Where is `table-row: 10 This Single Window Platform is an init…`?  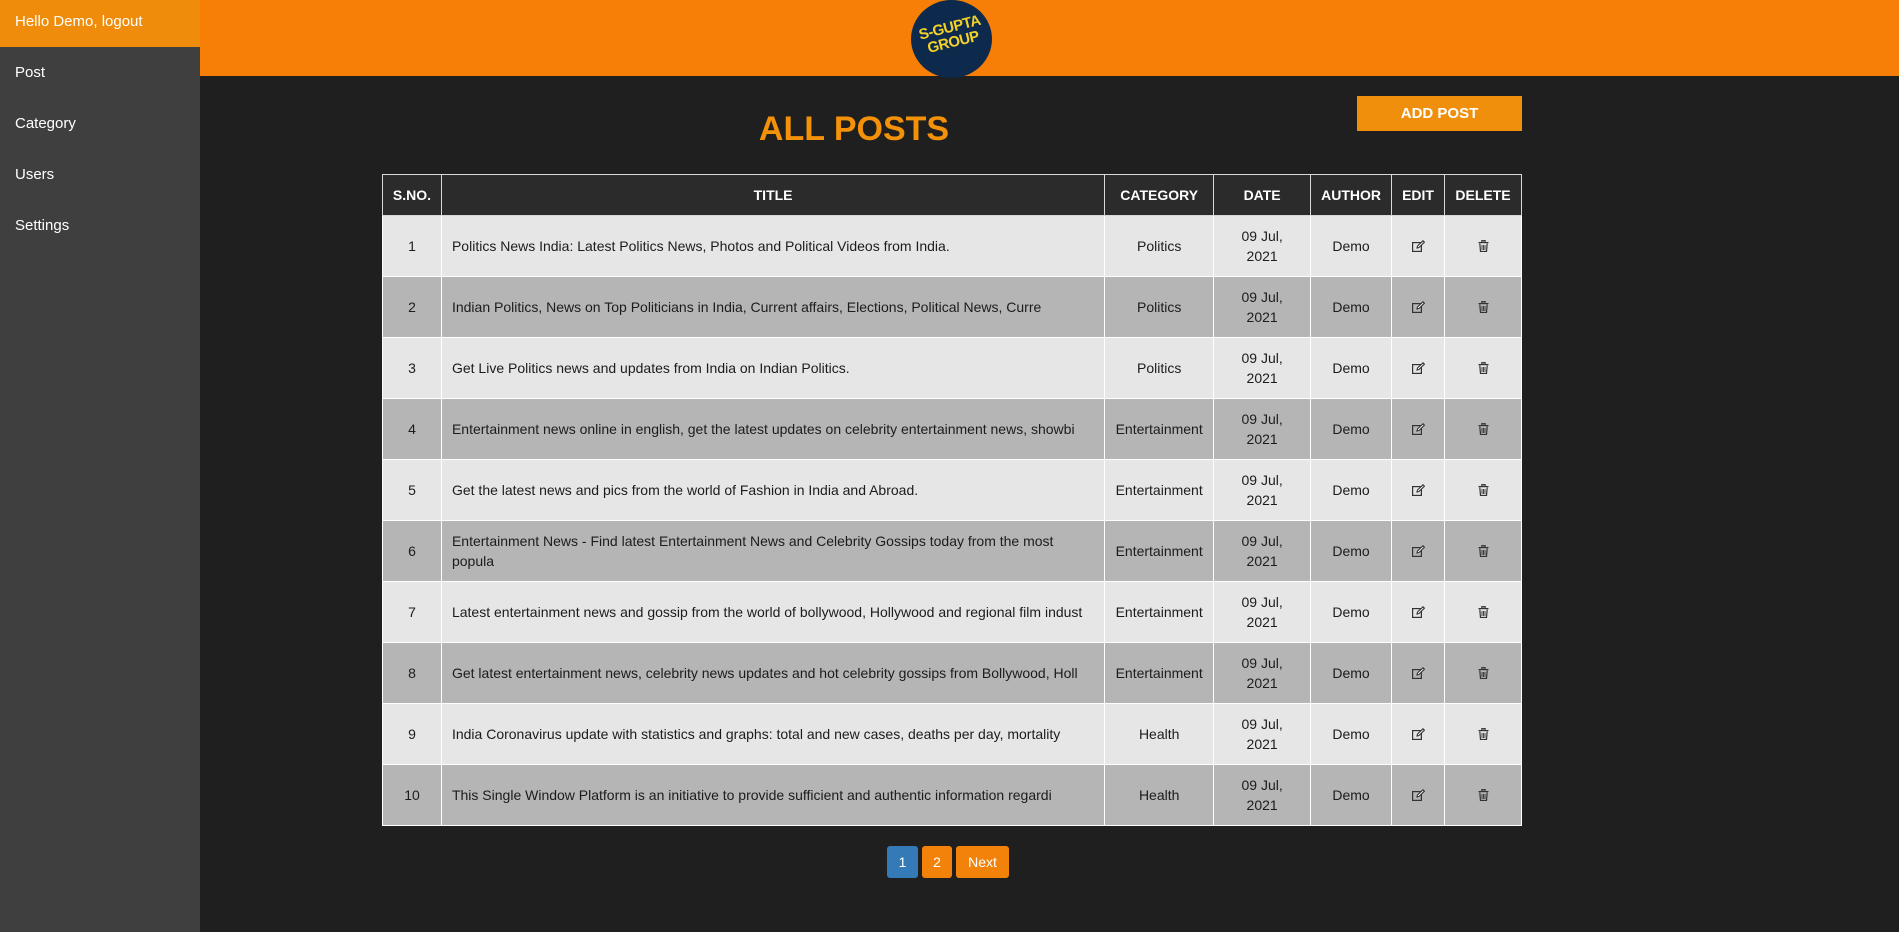 table-row: 10 This Single Window Platform is an init… is located at coordinates (952, 795).